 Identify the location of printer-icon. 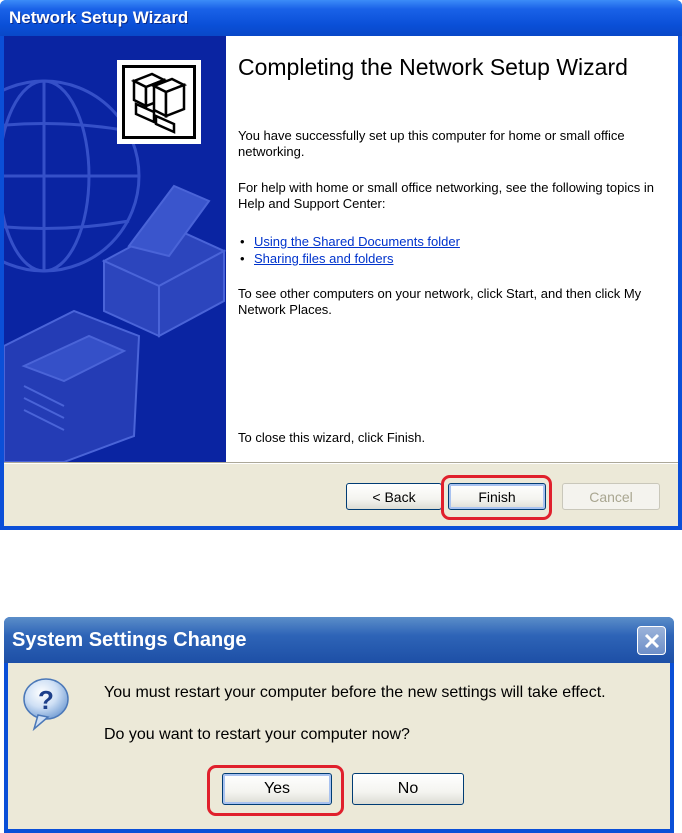
(163, 261).